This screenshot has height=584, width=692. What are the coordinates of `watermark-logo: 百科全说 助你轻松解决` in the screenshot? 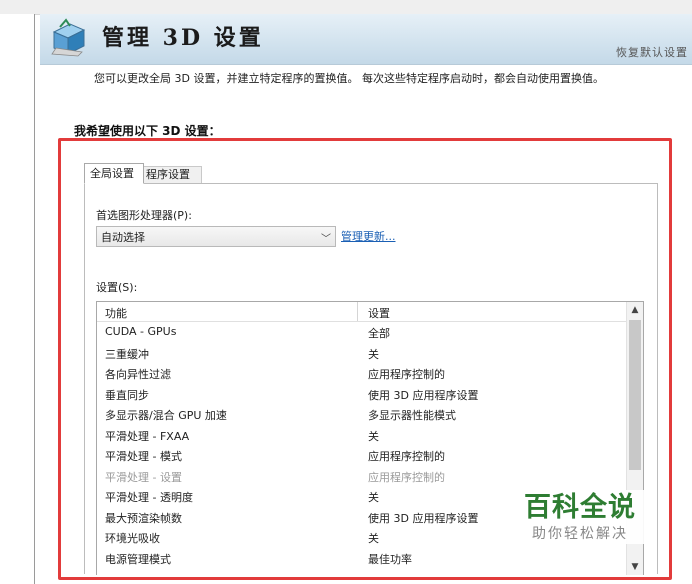 It's located at (580, 517).